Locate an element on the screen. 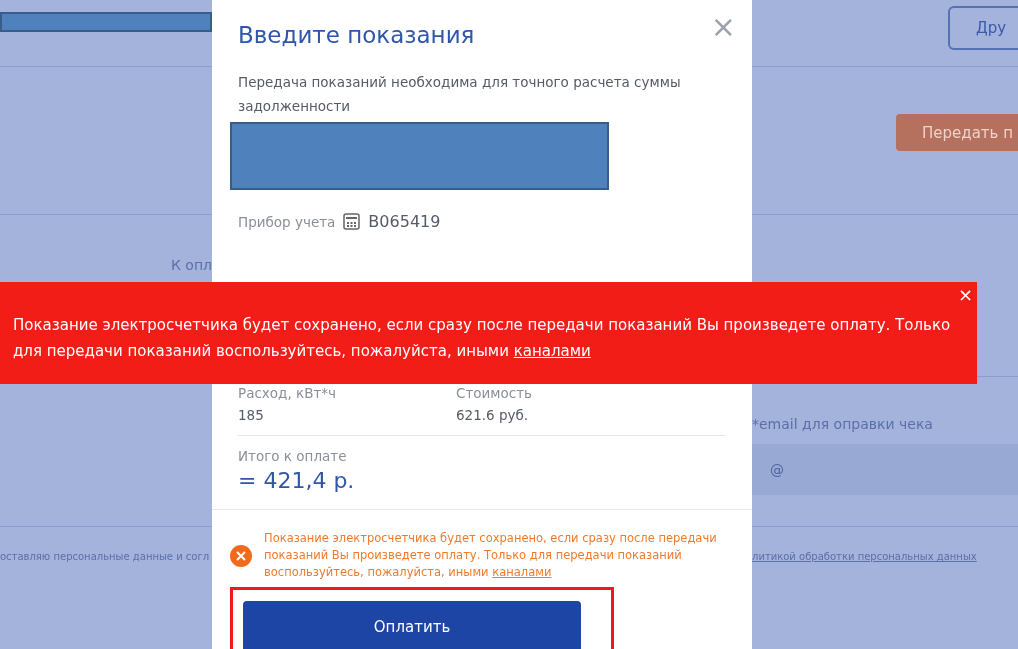  reading-label: Расход, кВт*ч is located at coordinates (287, 393).